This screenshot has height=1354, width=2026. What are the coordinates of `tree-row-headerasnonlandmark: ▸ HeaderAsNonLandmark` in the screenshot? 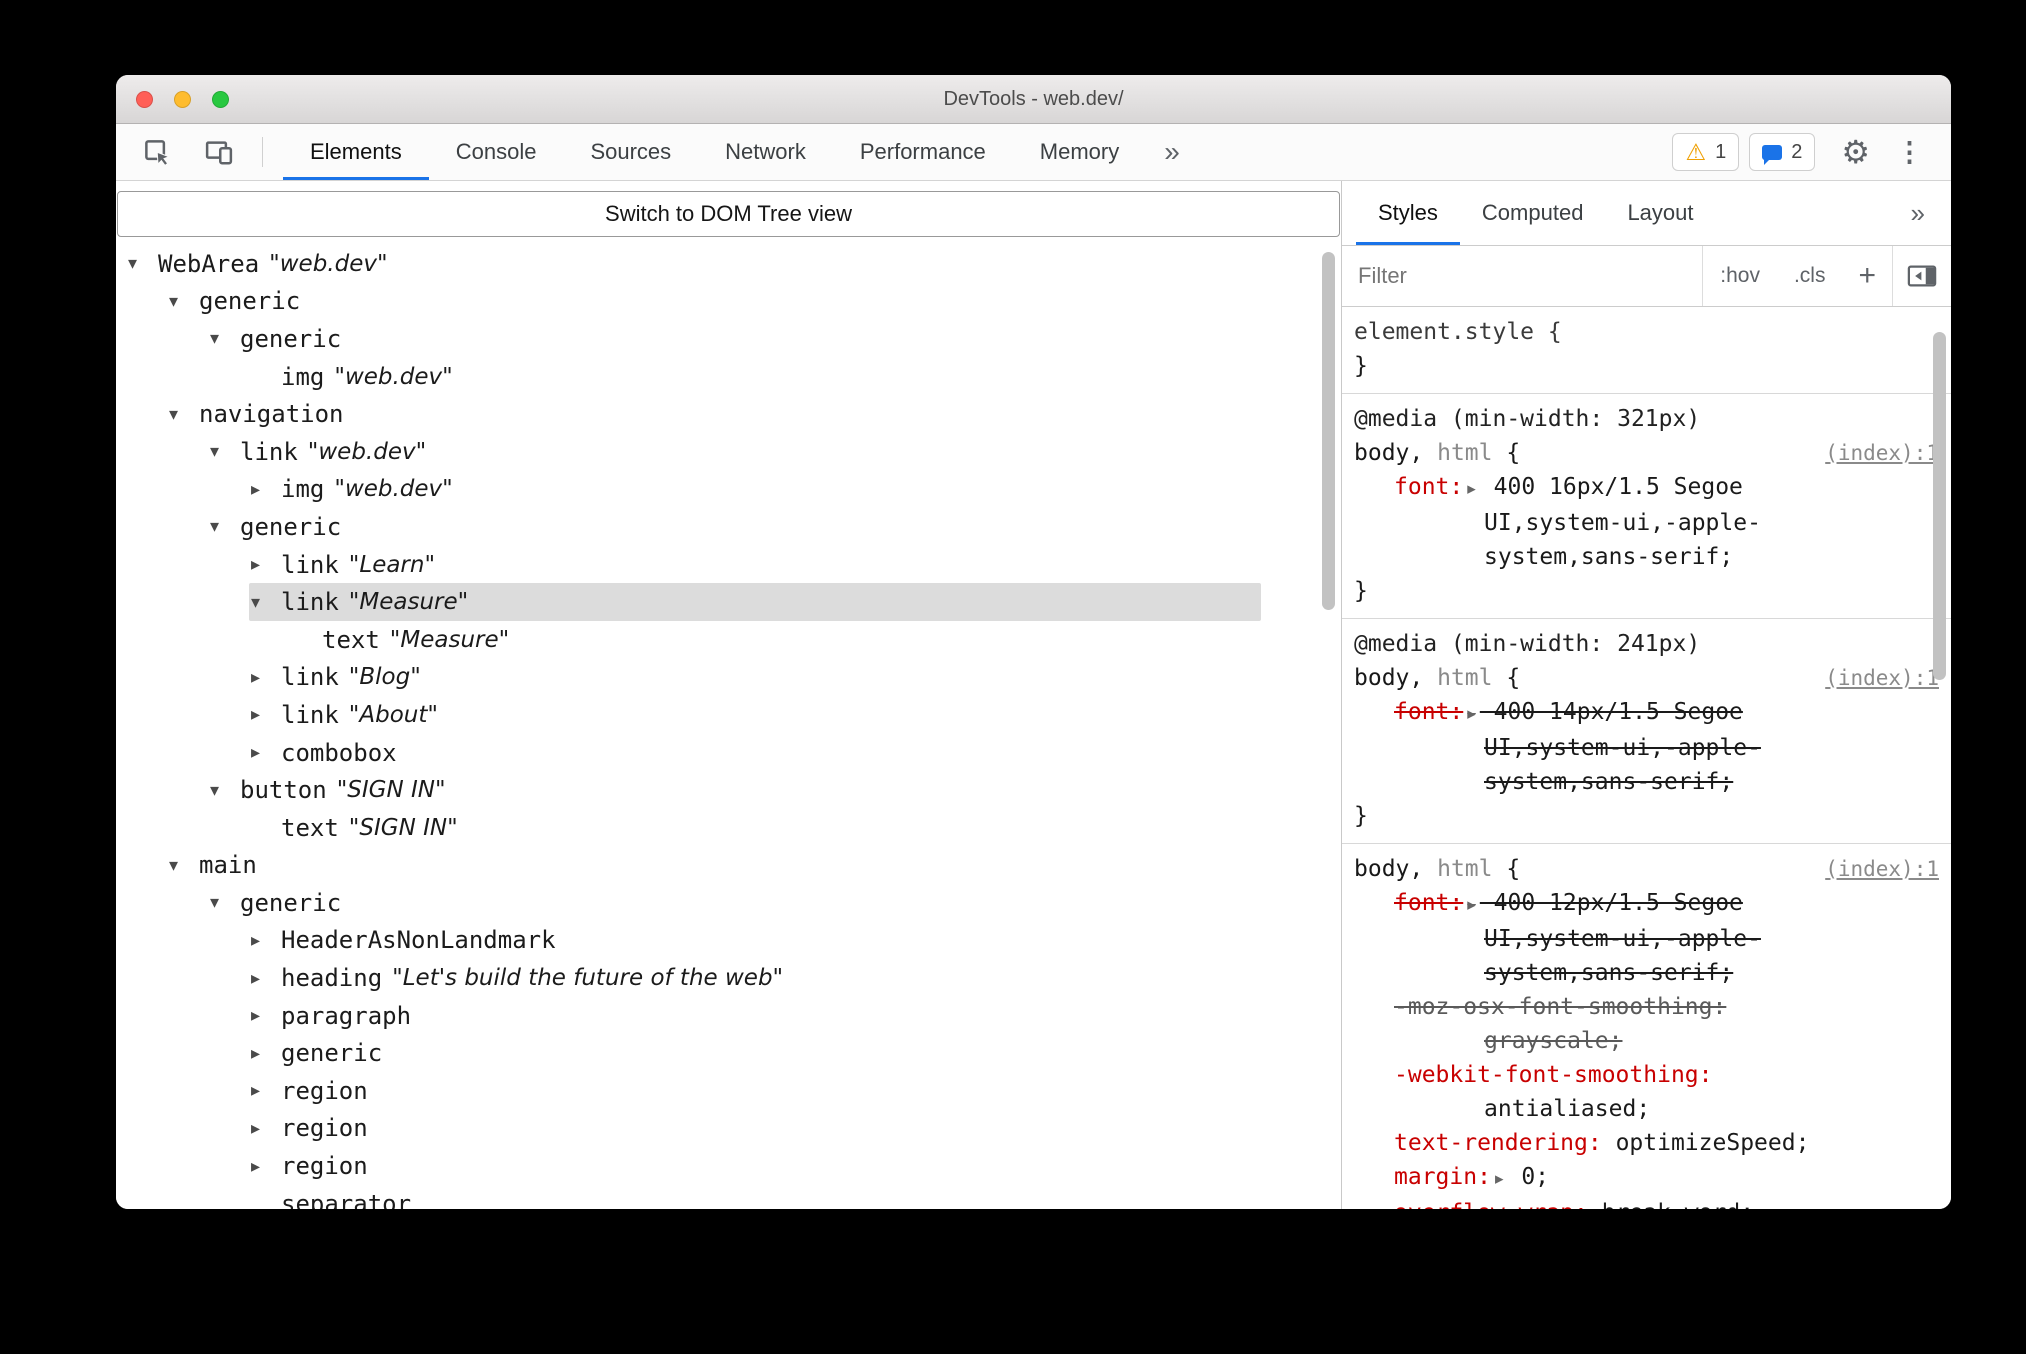 It's located at (688, 941).